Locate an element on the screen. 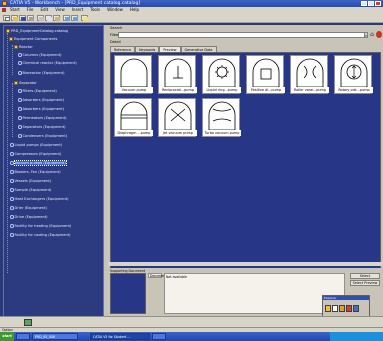  help-button is located at coordinates (84, 18).